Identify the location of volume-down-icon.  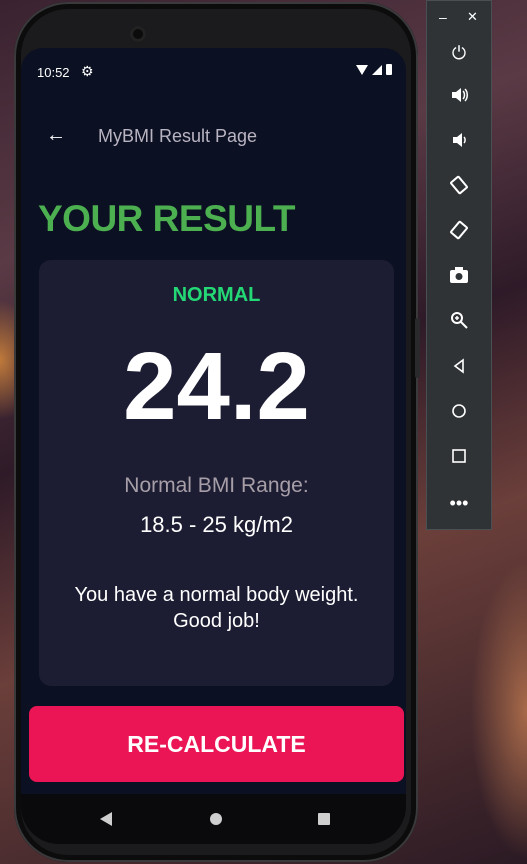
(459, 143).